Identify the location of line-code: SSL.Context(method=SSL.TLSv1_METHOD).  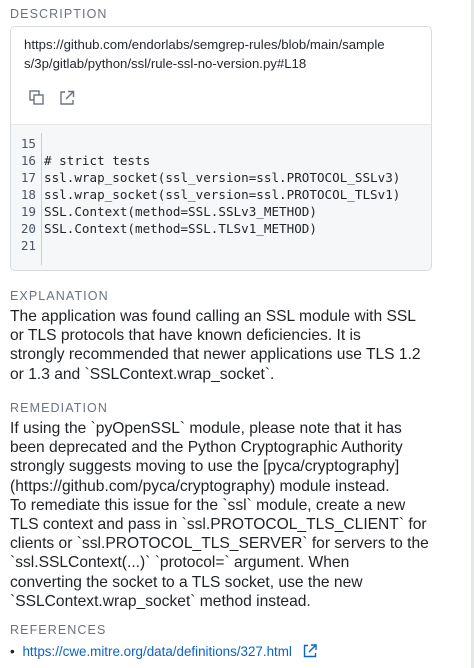
(180, 228).